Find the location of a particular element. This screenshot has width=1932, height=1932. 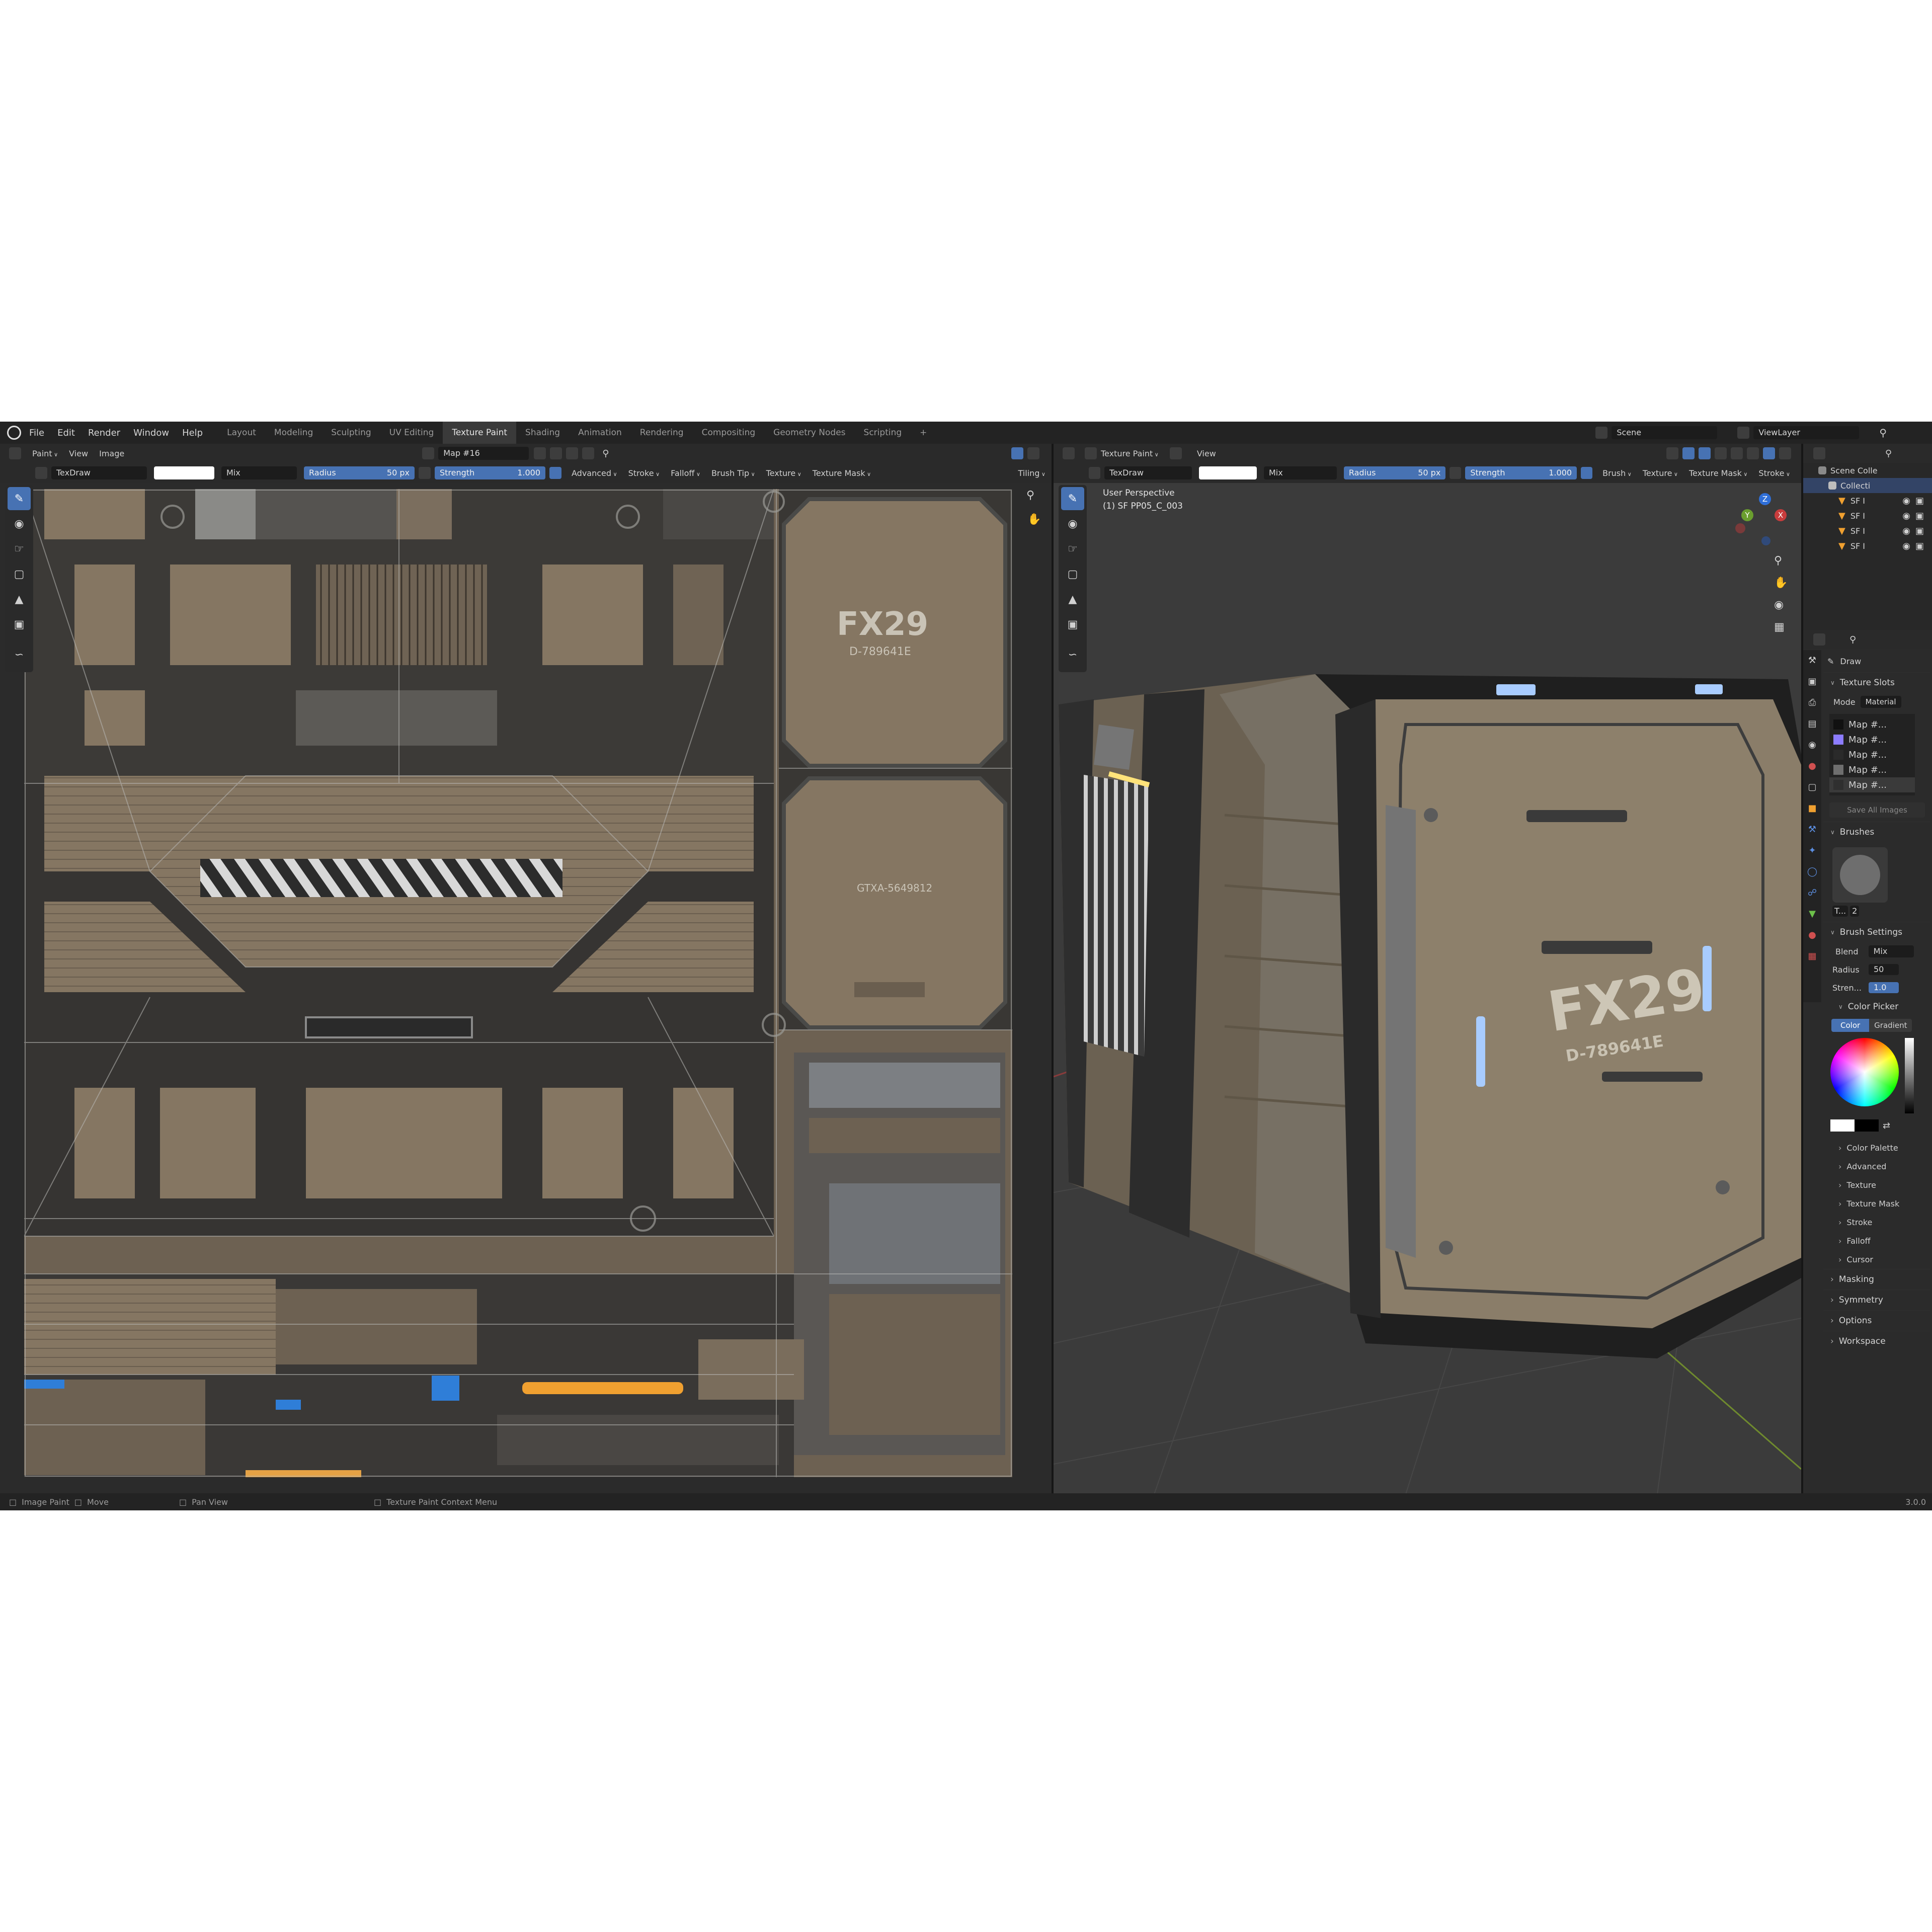

texture-paint-mode-dropdown: Texture Paint is located at coordinates (1130, 453).